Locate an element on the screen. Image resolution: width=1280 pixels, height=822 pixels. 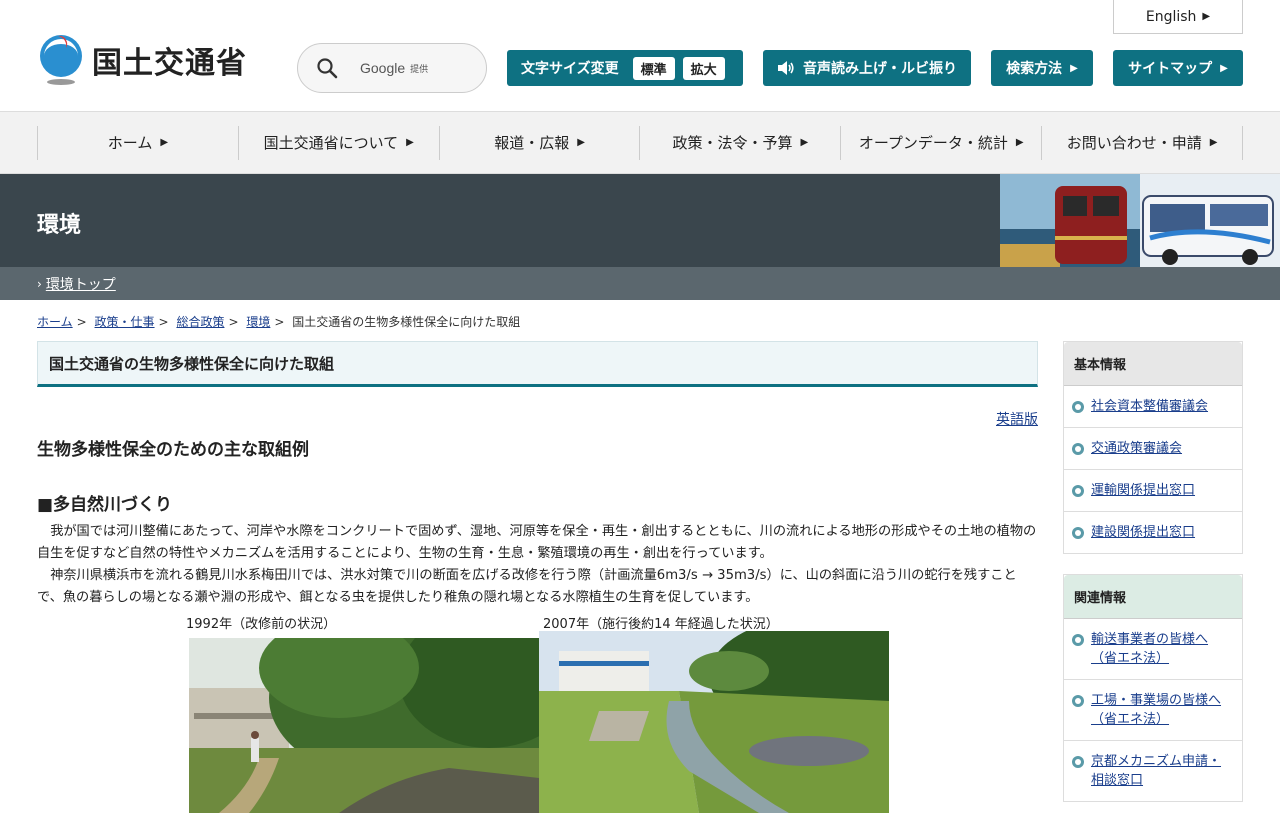
sidebar-heading: 関連情報 is located at coordinates (1153, 597).